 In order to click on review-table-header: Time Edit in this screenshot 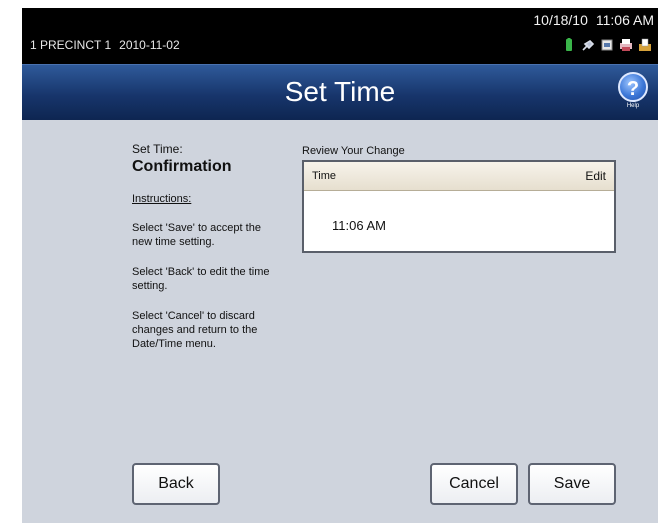, I will do `click(459, 176)`.